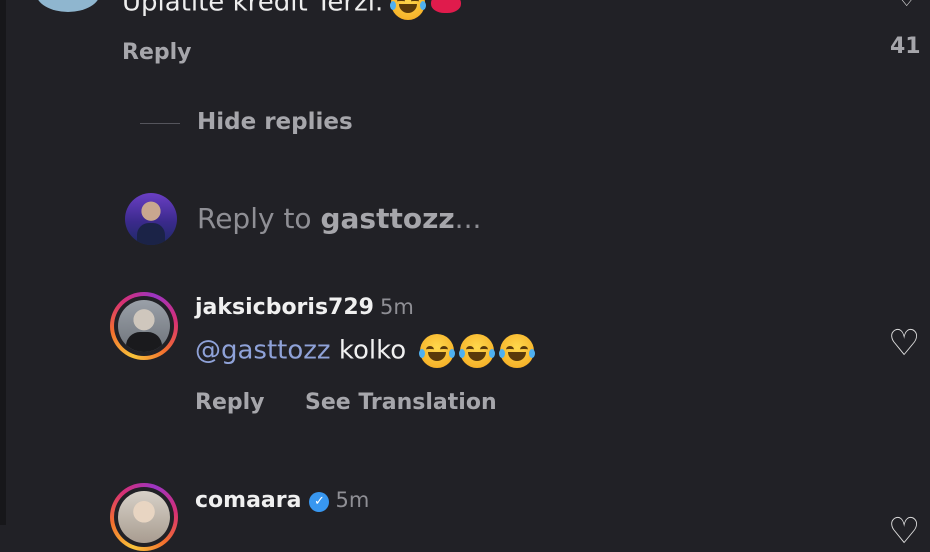  What do you see at coordinates (157, 52) in the screenshot?
I see `top-comment-reply-button: Reply` at bounding box center [157, 52].